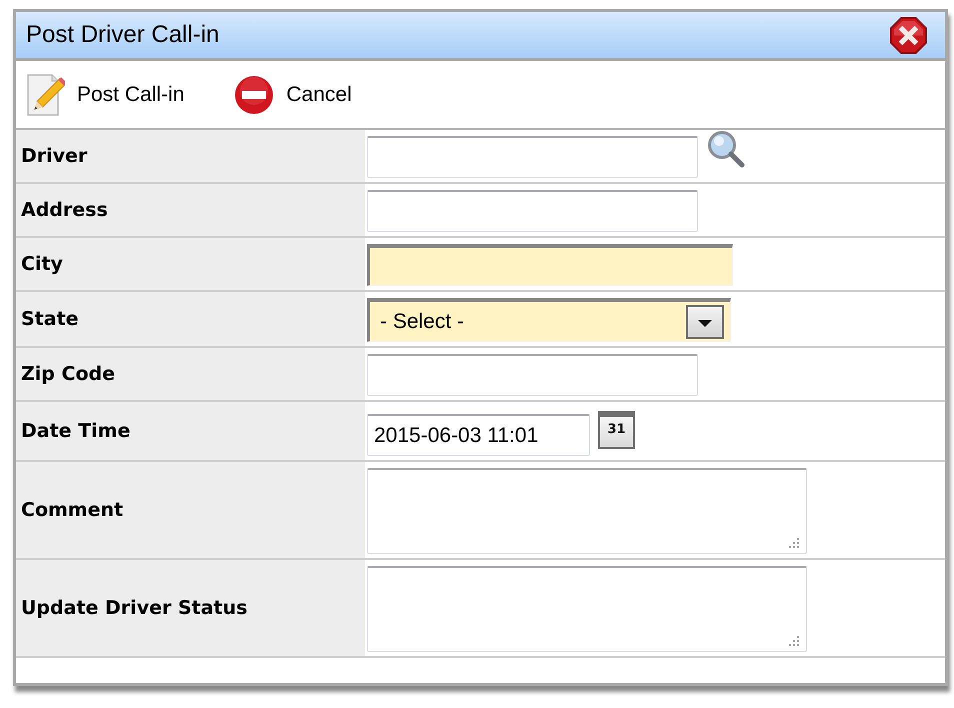 Image resolution: width=954 pixels, height=708 pixels. What do you see at coordinates (123, 35) in the screenshot?
I see `window-title: Post Driver Call-in` at bounding box center [123, 35].